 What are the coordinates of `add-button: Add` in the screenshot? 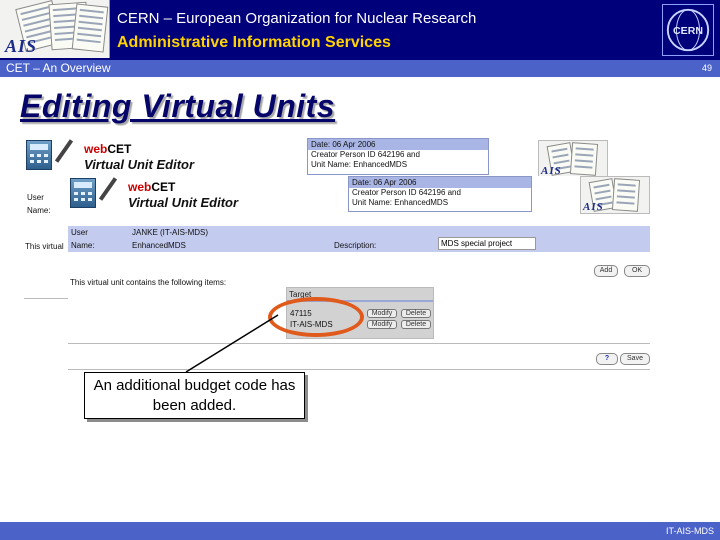 It's located at (606, 271).